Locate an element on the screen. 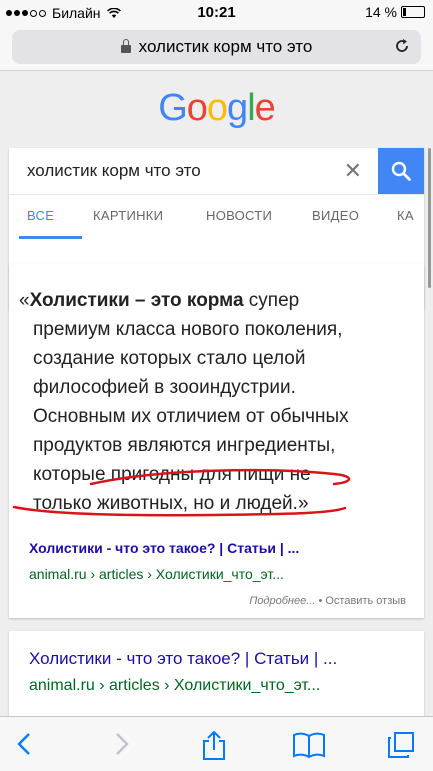  red-underline-annotation is located at coordinates (181, 492).